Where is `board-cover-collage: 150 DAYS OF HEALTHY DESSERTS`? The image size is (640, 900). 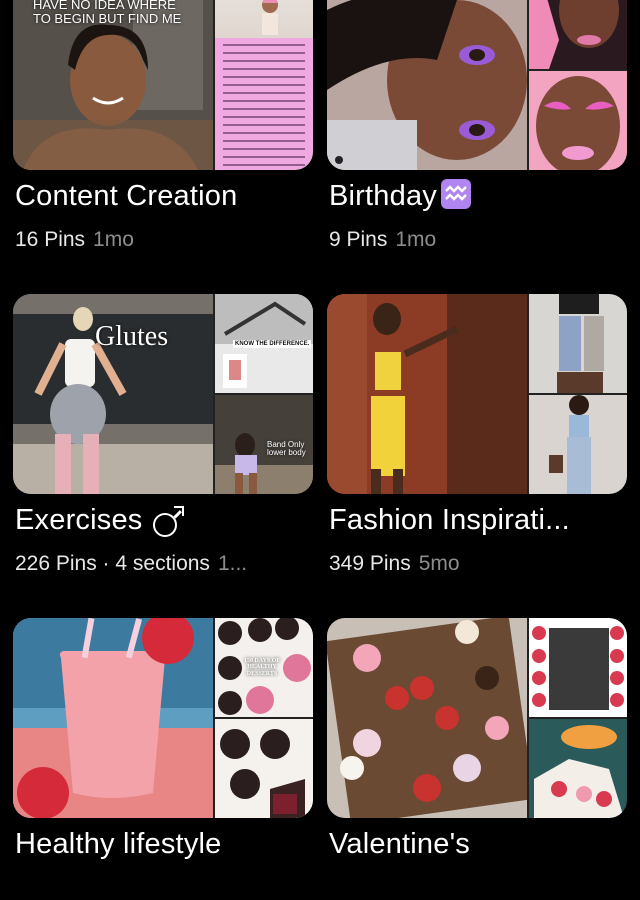 board-cover-collage: 150 DAYS OF HEALTHY DESSERTS is located at coordinates (163, 718).